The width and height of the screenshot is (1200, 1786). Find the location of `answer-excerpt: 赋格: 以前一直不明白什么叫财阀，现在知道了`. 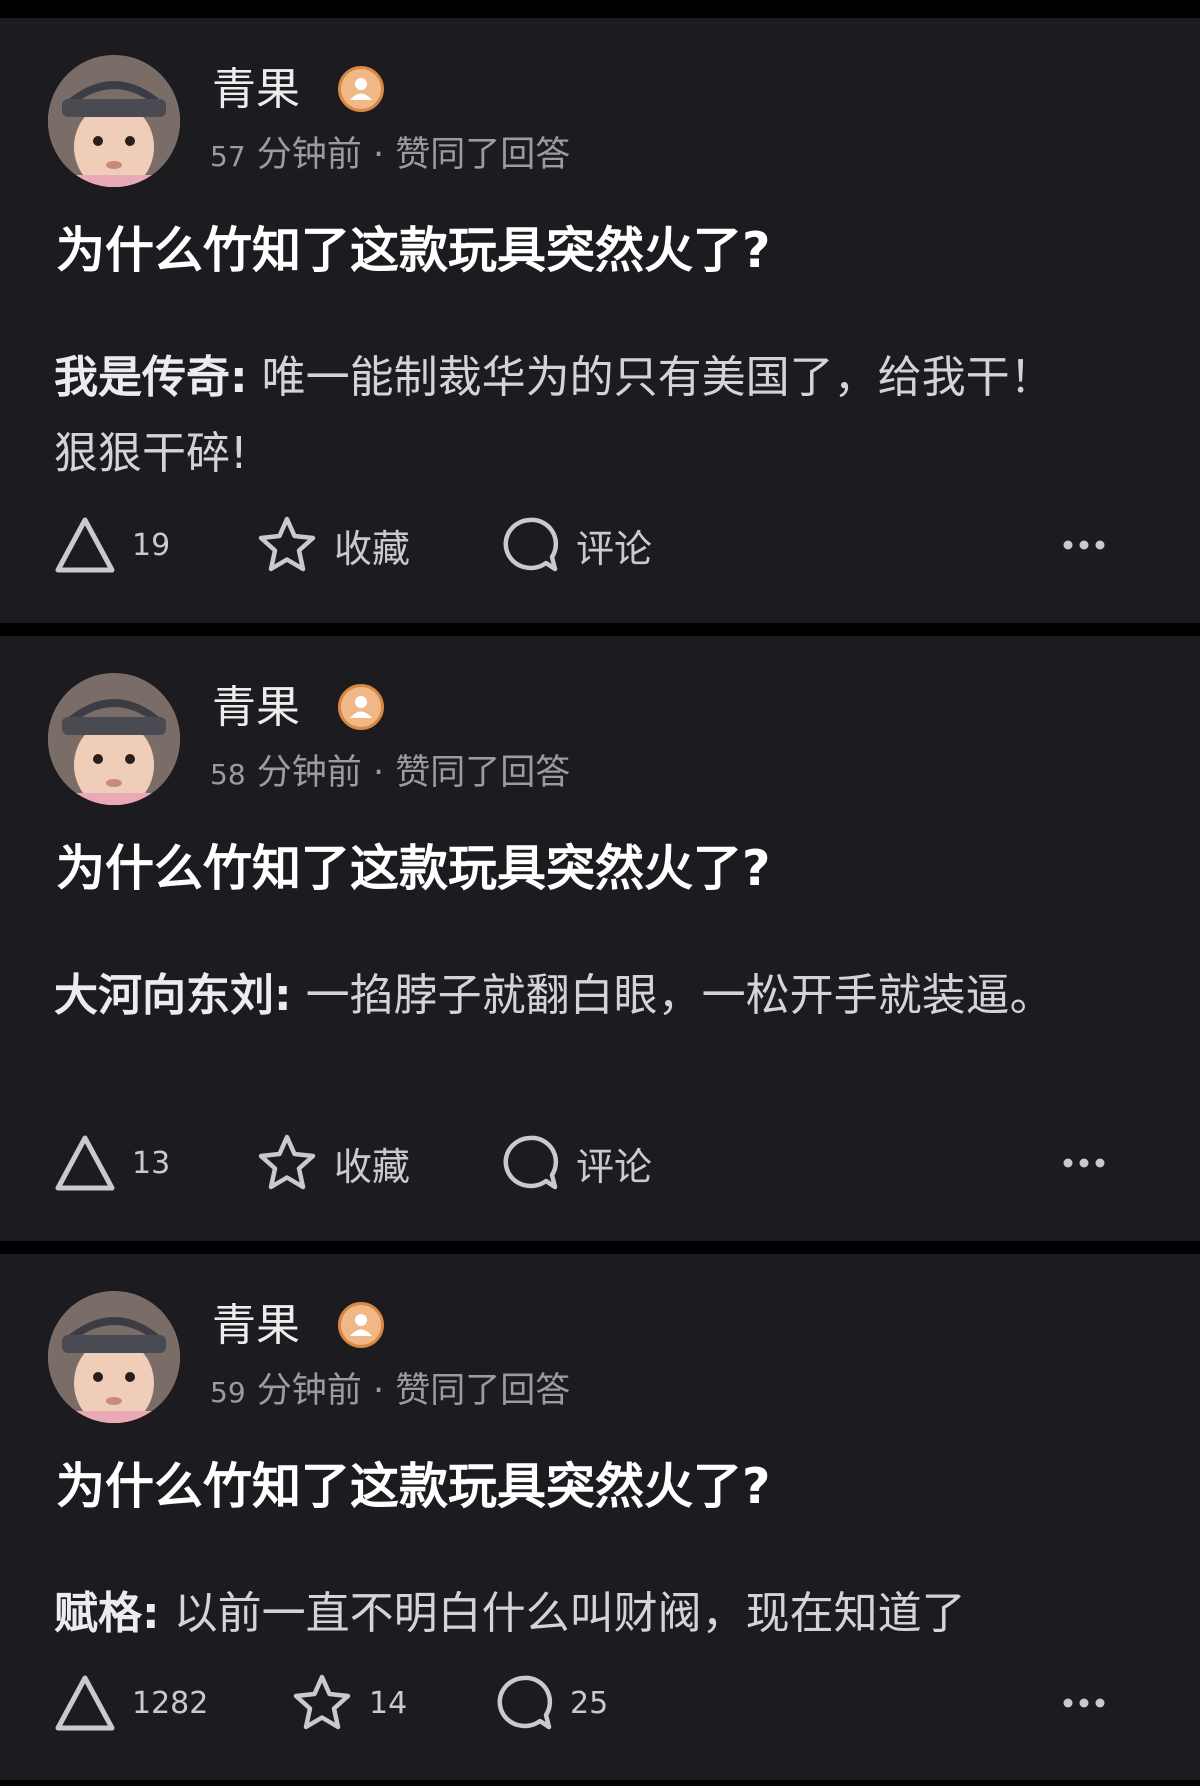

answer-excerpt: 赋格: 以前一直不明白什么叫财阀，现在知道了 is located at coordinates (564, 1614).